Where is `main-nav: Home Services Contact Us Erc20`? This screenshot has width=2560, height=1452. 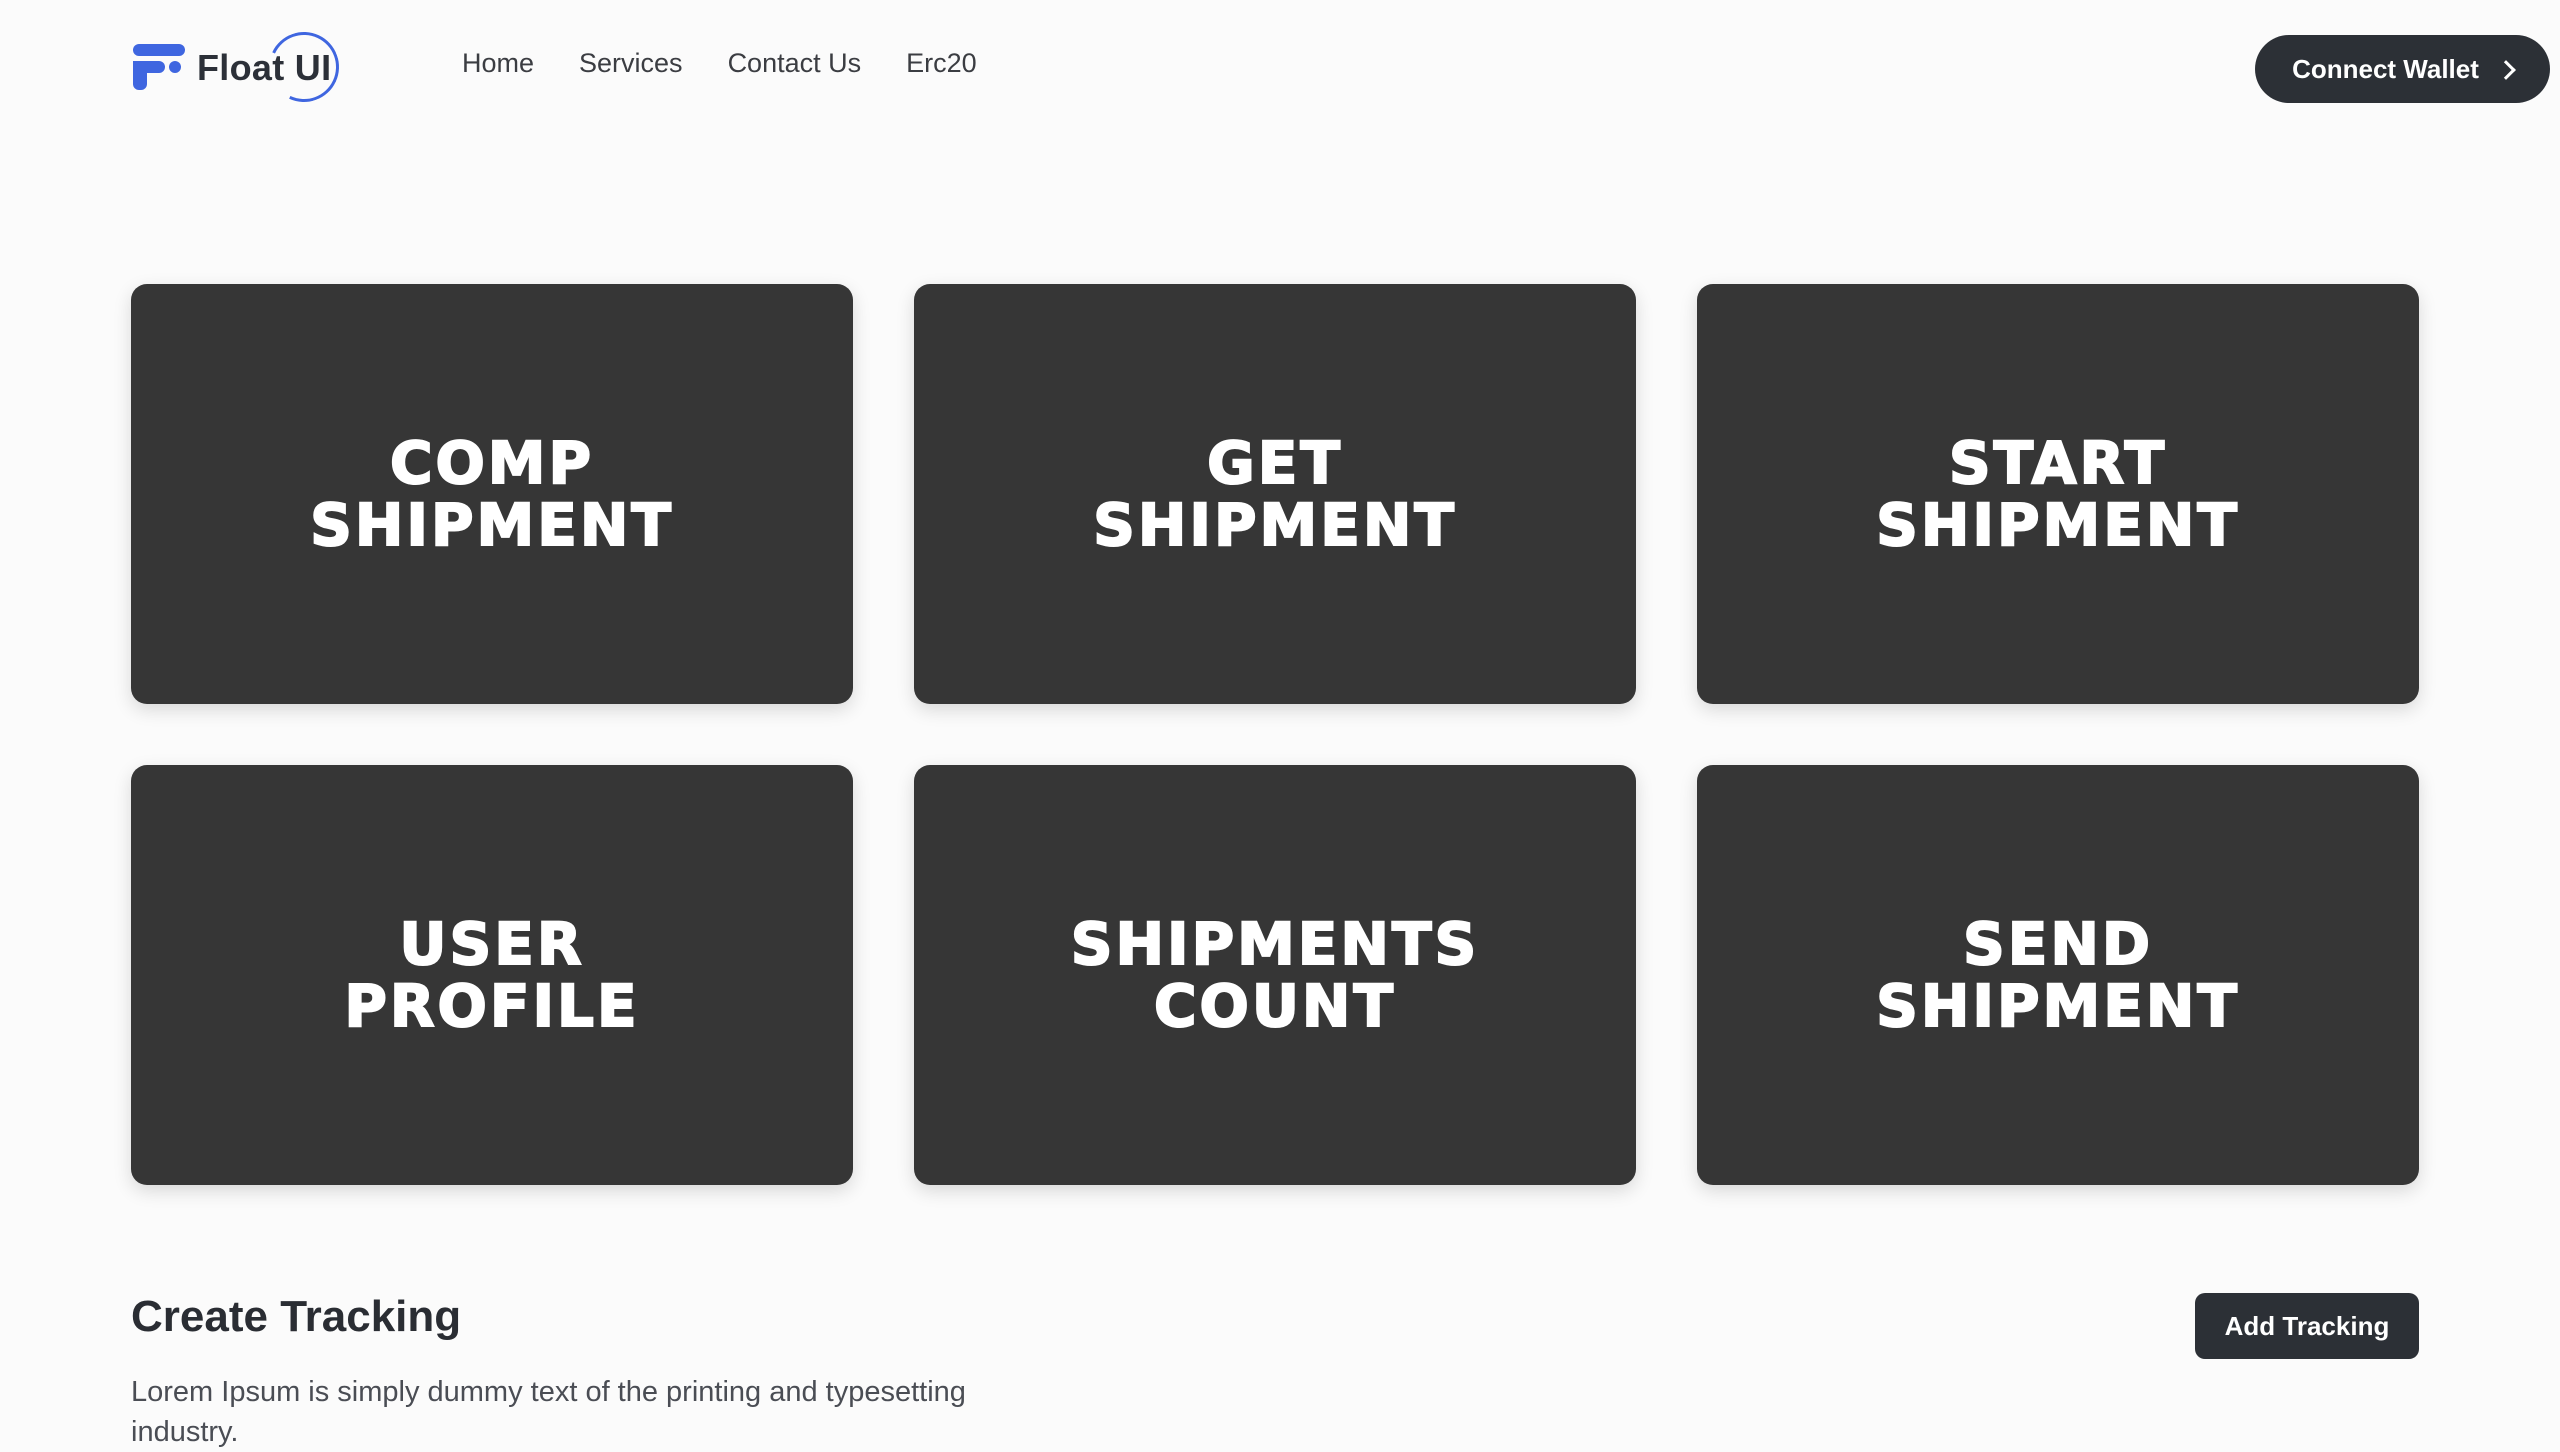
main-nav: Home Services Contact Us Erc20 is located at coordinates (719, 63).